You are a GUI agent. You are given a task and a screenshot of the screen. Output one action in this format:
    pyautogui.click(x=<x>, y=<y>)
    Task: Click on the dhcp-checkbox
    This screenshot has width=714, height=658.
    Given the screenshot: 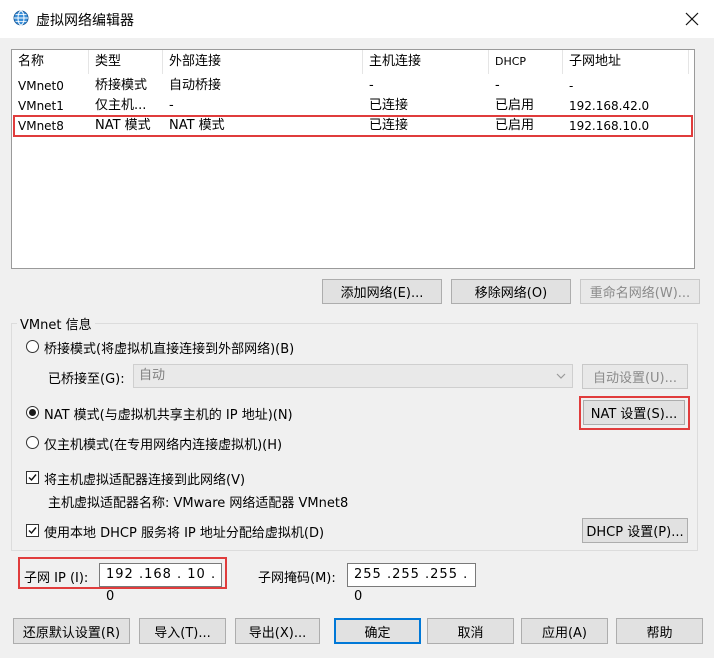 What is the action you would take?
    pyautogui.click(x=32, y=530)
    